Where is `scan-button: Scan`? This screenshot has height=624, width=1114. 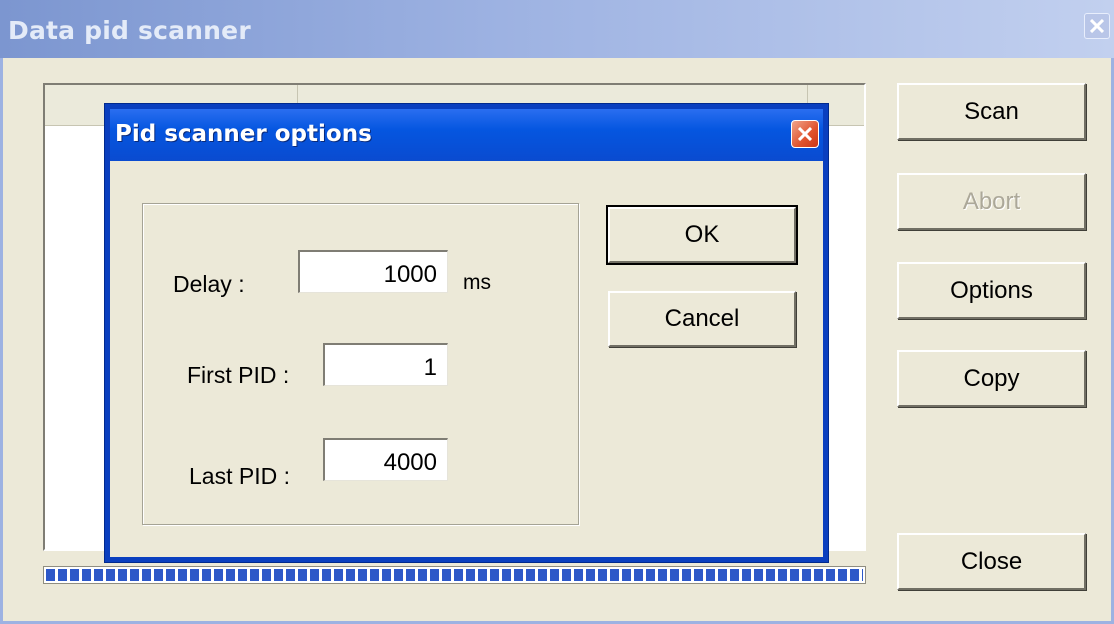
scan-button: Scan is located at coordinates (991, 111).